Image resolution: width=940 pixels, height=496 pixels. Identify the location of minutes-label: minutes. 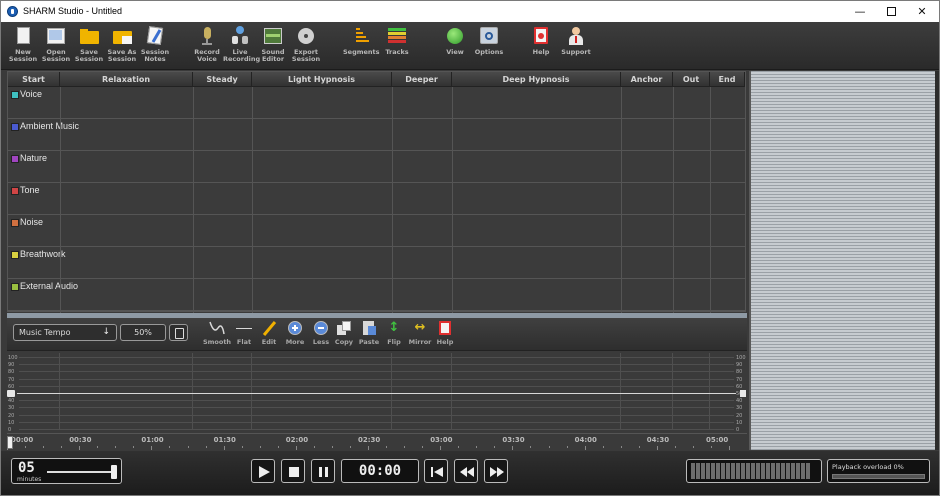
(29, 479).